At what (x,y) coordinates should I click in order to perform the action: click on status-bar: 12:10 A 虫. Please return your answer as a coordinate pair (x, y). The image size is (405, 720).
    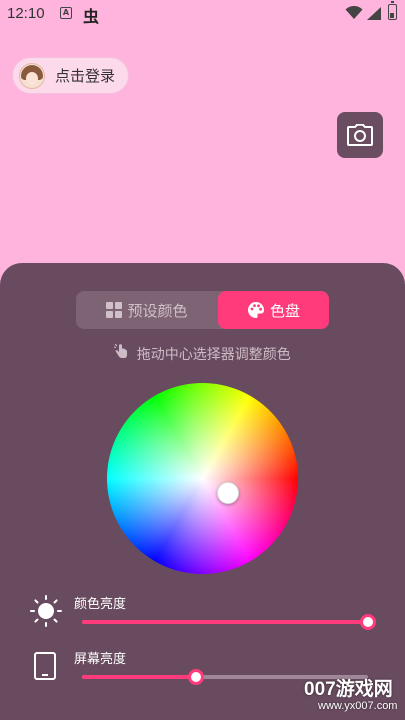
    Looking at the image, I should click on (202, 14).